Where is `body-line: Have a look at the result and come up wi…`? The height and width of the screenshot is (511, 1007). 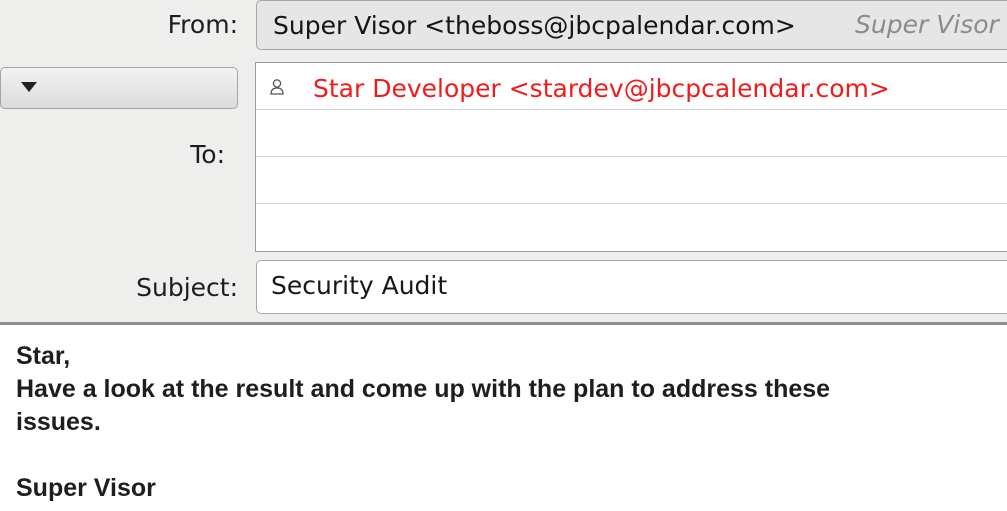
body-line: Have a look at the result and come up wi… is located at coordinates (423, 389).